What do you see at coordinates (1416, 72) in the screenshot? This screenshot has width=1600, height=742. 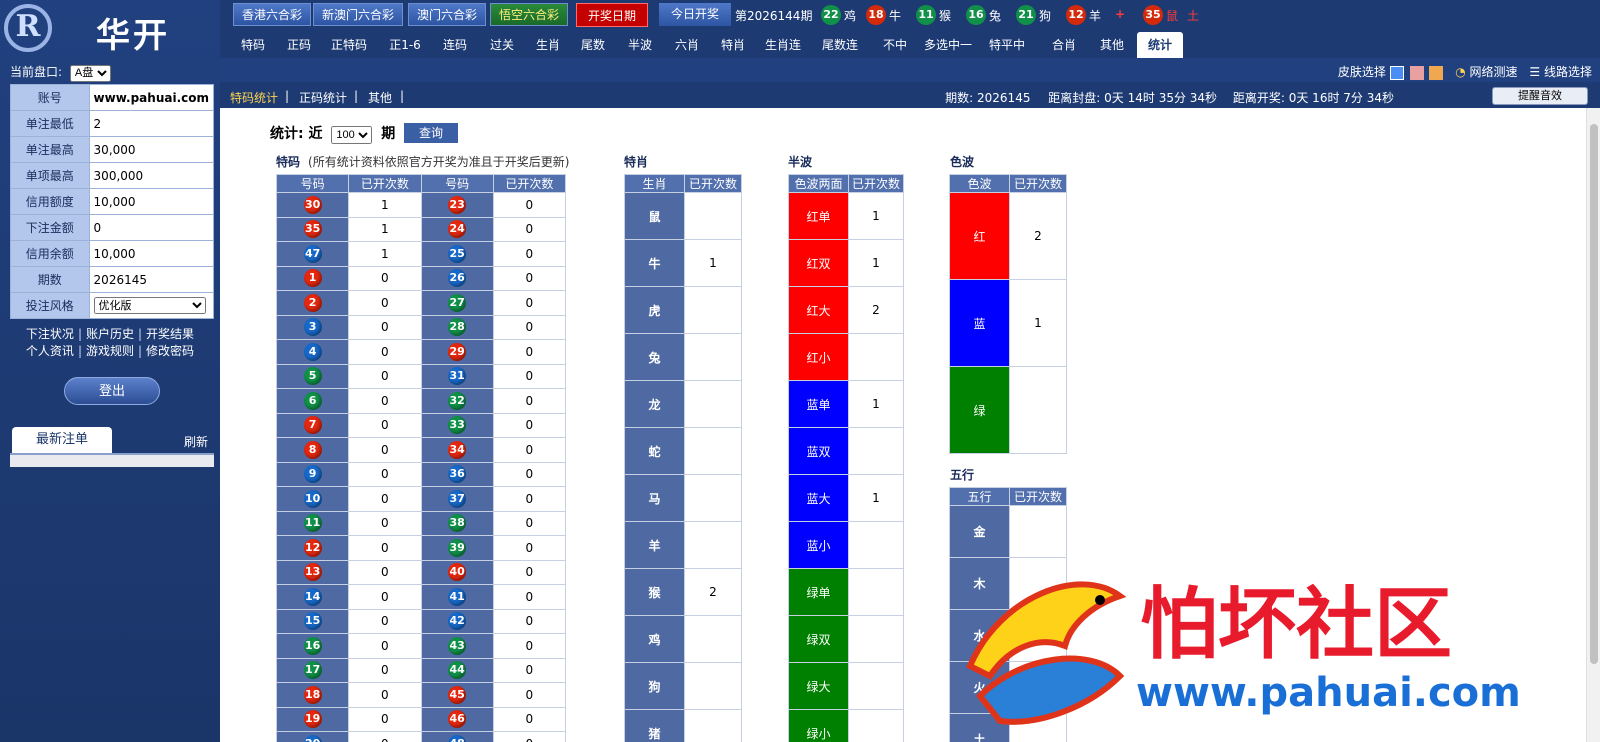 I see `skin-pink-option` at bounding box center [1416, 72].